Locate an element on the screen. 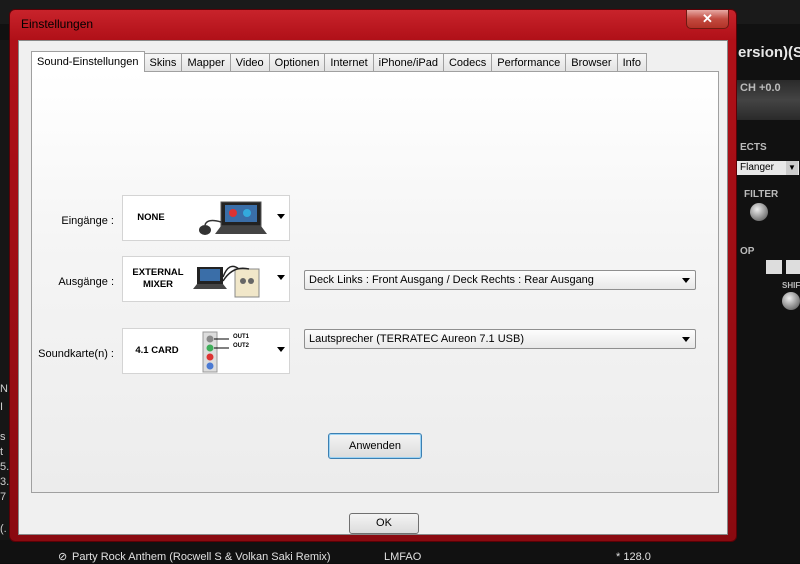 The height and width of the screenshot is (564, 800). dialog-title: Einstellungen is located at coordinates (57, 24).